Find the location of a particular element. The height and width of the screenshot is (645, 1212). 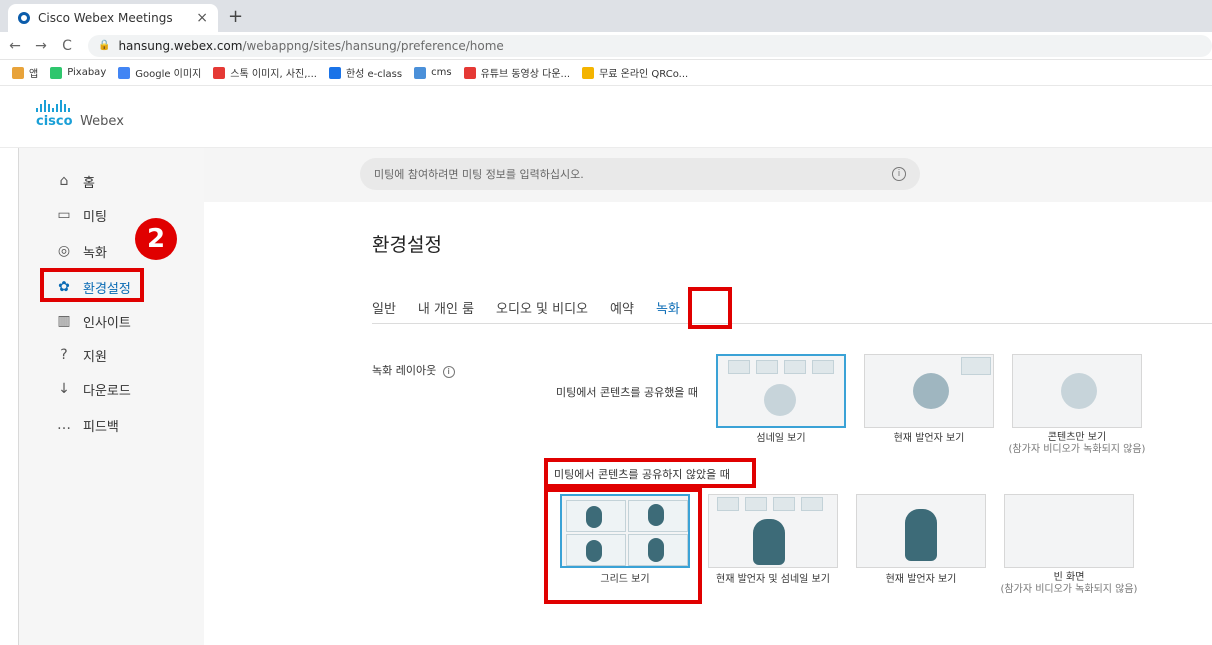

webex-header: cisco Webex is located at coordinates (606, 117).